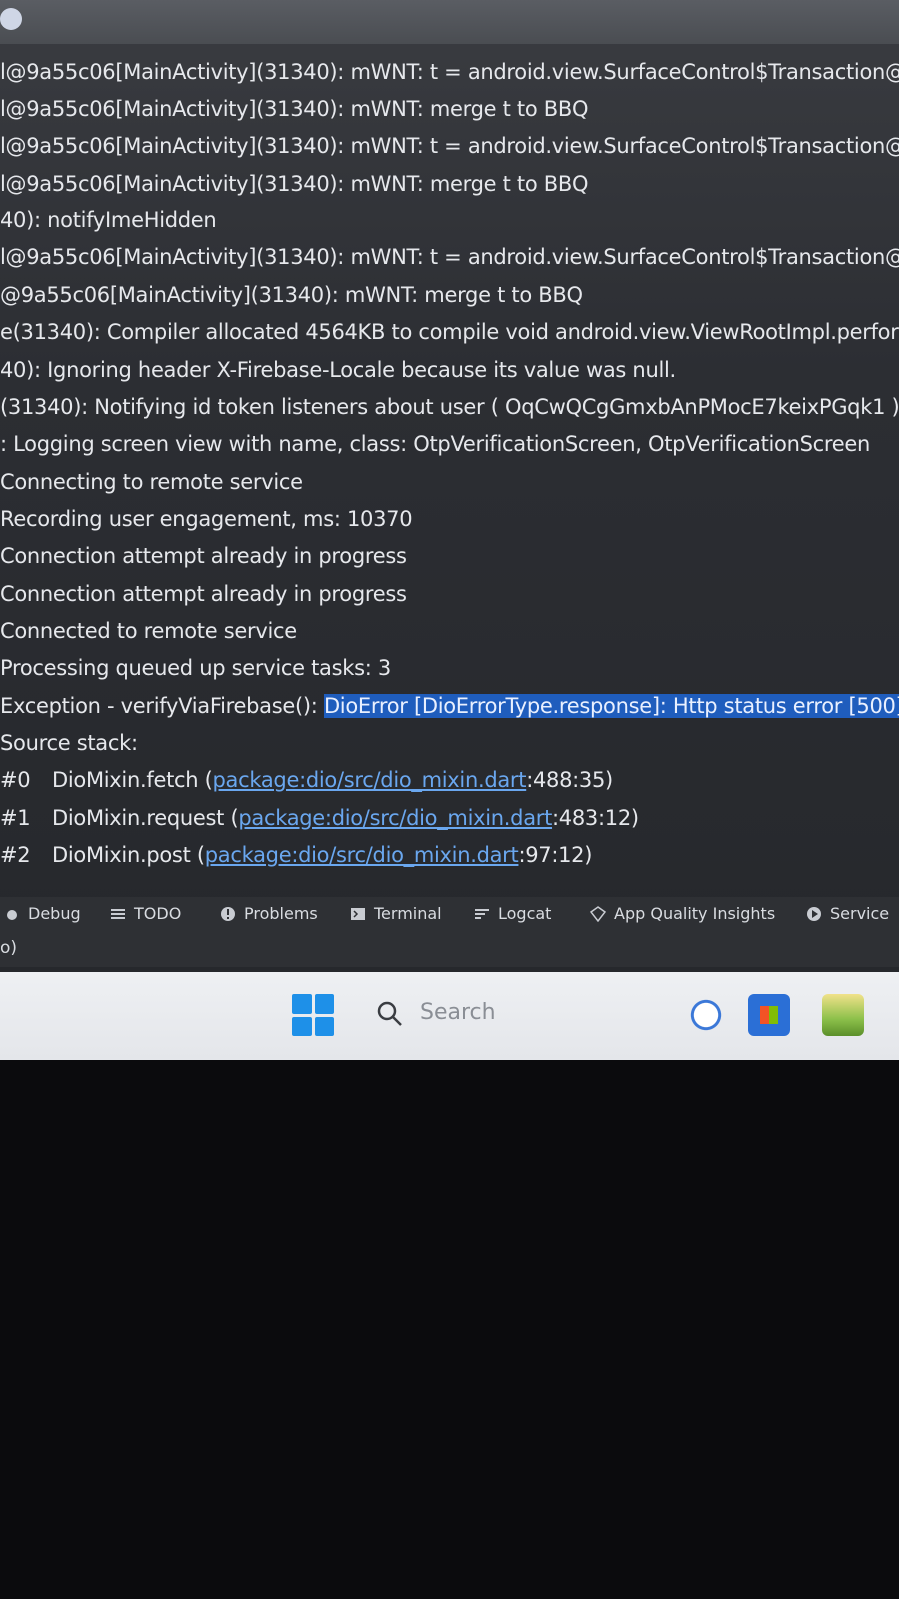  I want to click on search-icon, so click(389, 1013).